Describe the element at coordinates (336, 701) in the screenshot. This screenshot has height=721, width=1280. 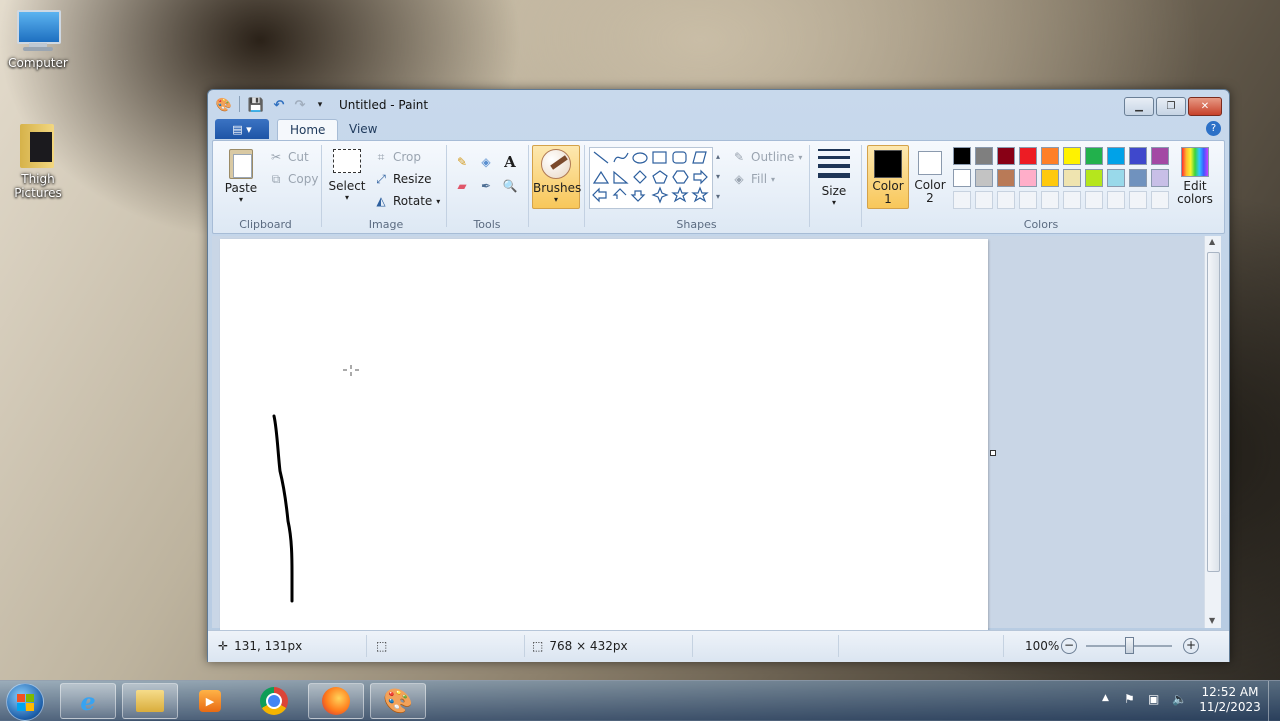
I see `taskbar-firefox` at that location.